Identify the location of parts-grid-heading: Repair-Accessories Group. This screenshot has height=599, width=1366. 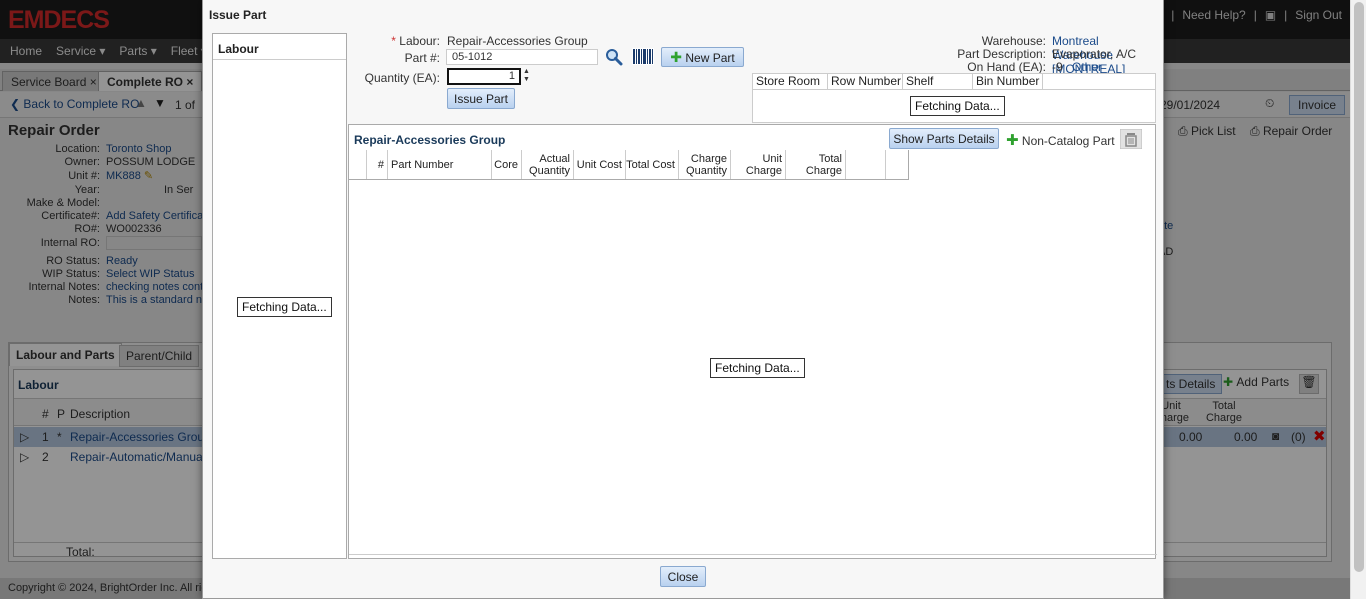
(430, 140).